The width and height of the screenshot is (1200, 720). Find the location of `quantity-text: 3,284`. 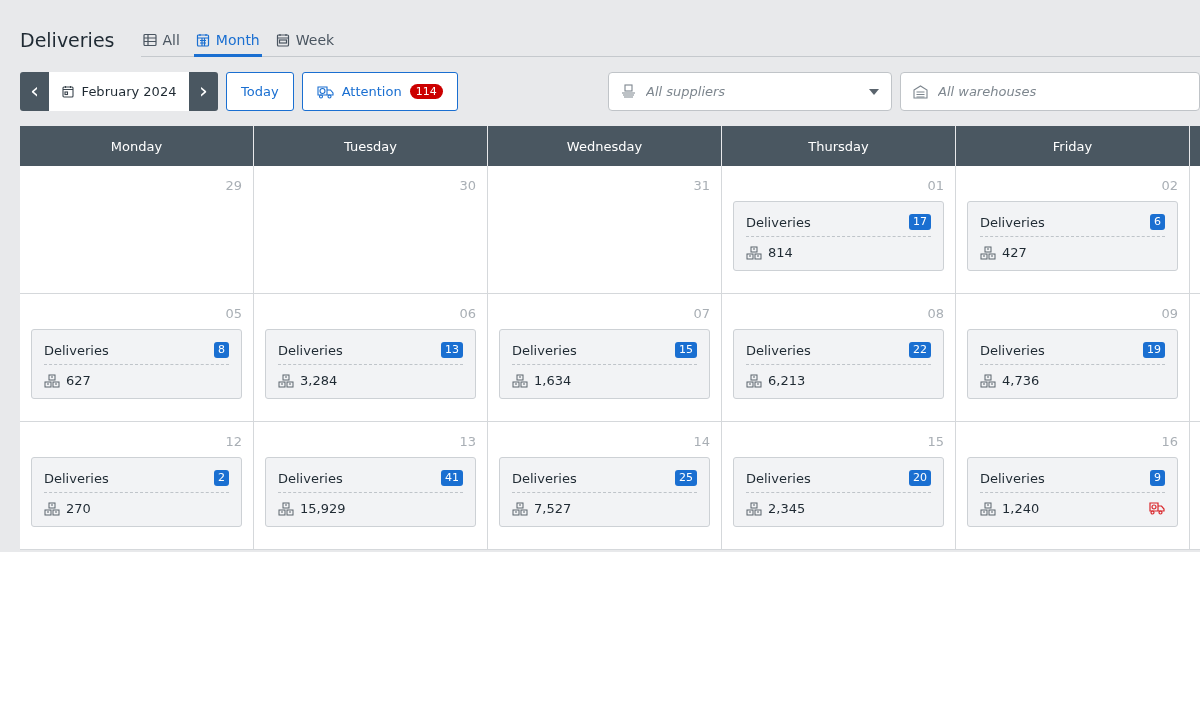

quantity-text: 3,284 is located at coordinates (319, 380).